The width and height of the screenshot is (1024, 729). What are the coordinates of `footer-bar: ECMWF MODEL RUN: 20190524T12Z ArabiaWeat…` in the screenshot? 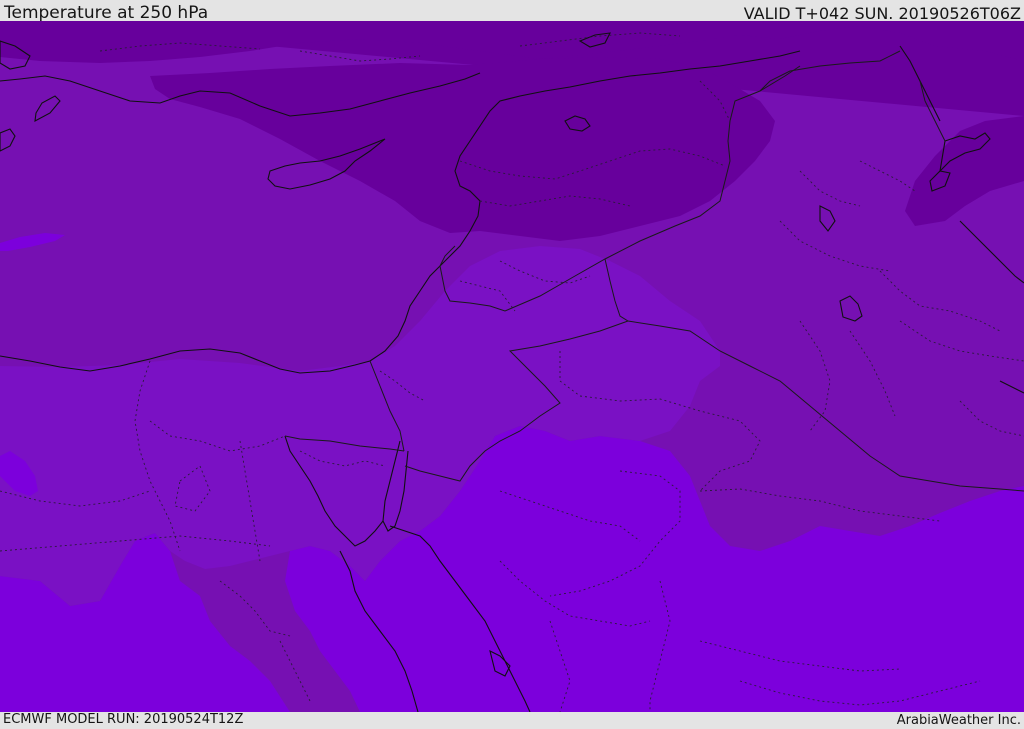 It's located at (512, 720).